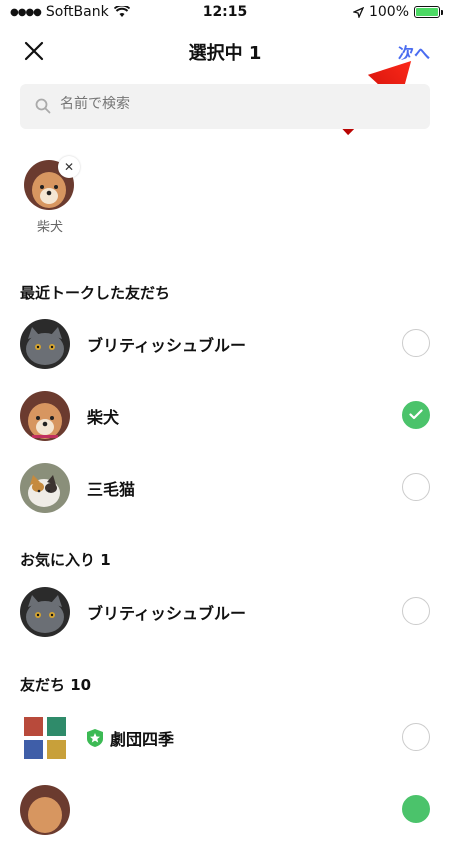 The width and height of the screenshot is (450, 843). What do you see at coordinates (225, 738) in the screenshot?
I see `list-item: 劇団四季` at bounding box center [225, 738].